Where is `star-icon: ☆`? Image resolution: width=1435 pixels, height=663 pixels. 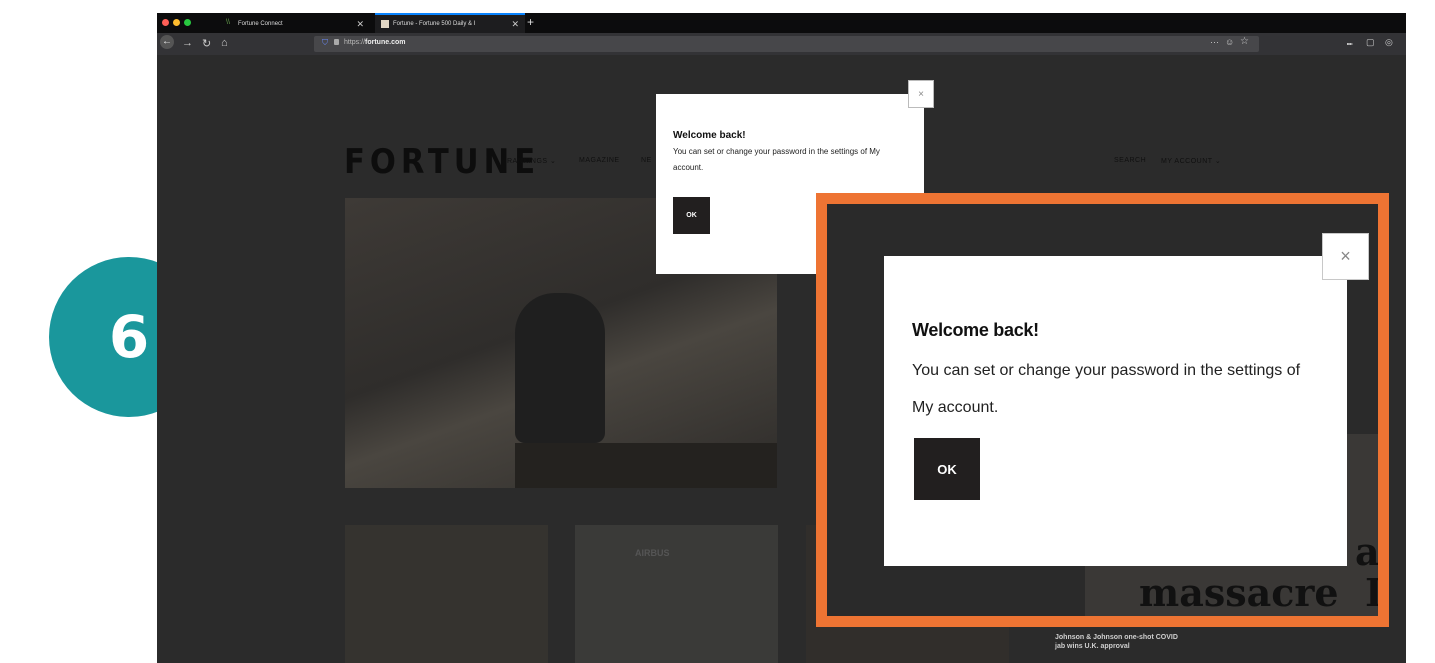
star-icon: ☆ is located at coordinates (1244, 41).